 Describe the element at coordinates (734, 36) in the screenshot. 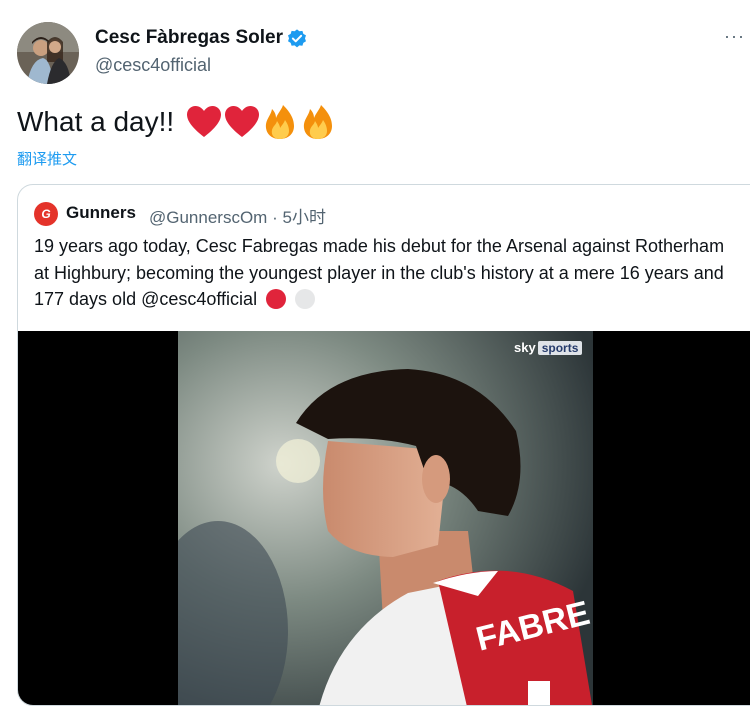

I see `more-options-icon: ···` at that location.